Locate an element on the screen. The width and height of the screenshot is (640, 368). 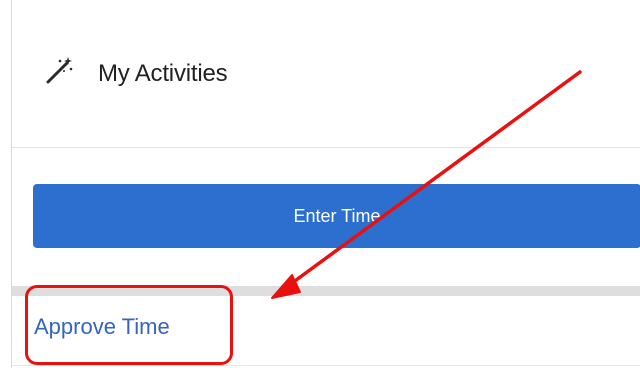
magic-wand-icon is located at coordinates (59, 70).